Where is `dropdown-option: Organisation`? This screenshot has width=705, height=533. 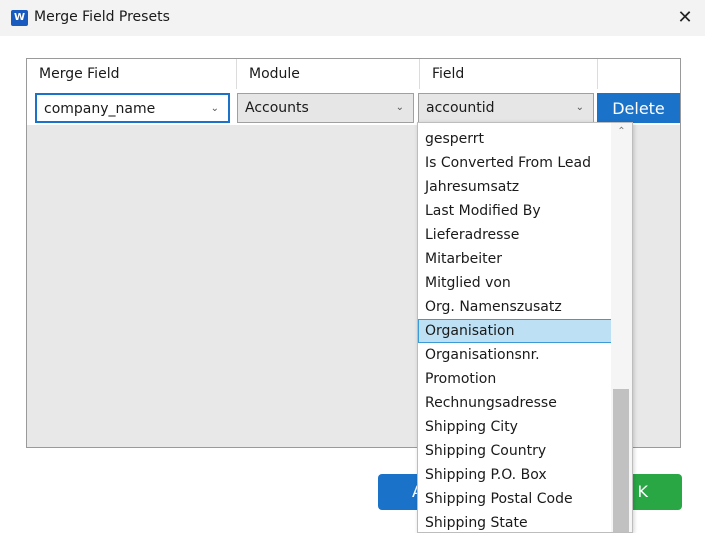 dropdown-option: Organisation is located at coordinates (515, 331).